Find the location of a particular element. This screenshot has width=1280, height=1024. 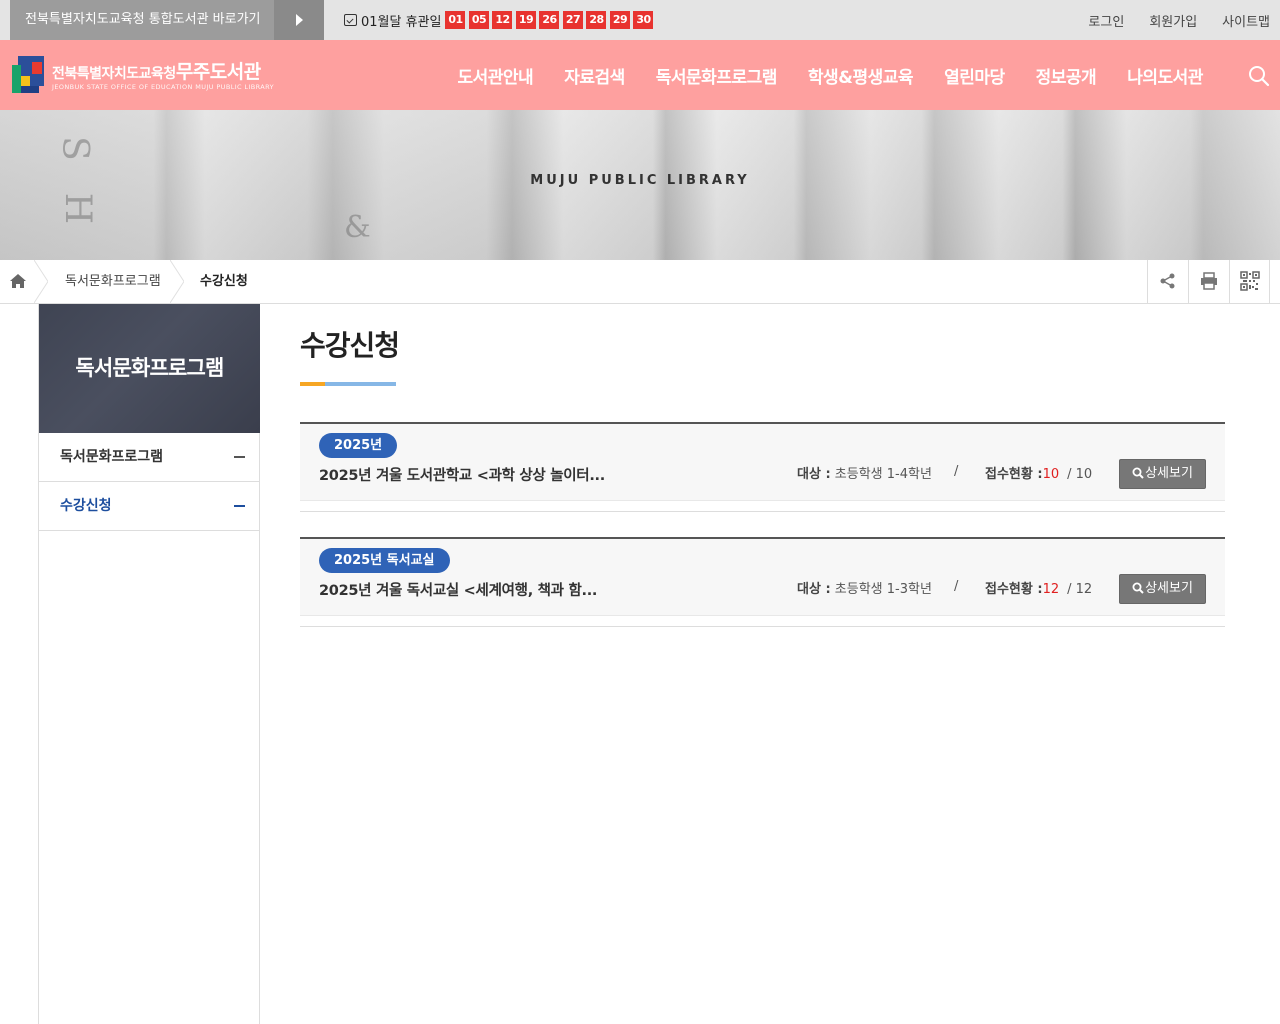

location-bar: 독서문화프로그램 수강신청 is located at coordinates (640, 282).